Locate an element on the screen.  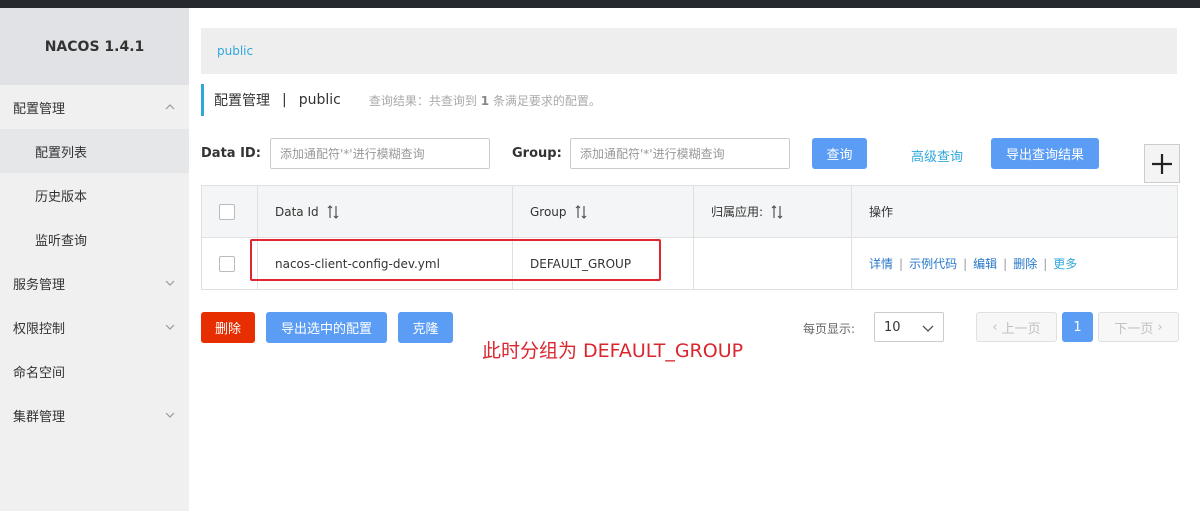
sidebar-item-label: 命名空间 is located at coordinates (39, 373).